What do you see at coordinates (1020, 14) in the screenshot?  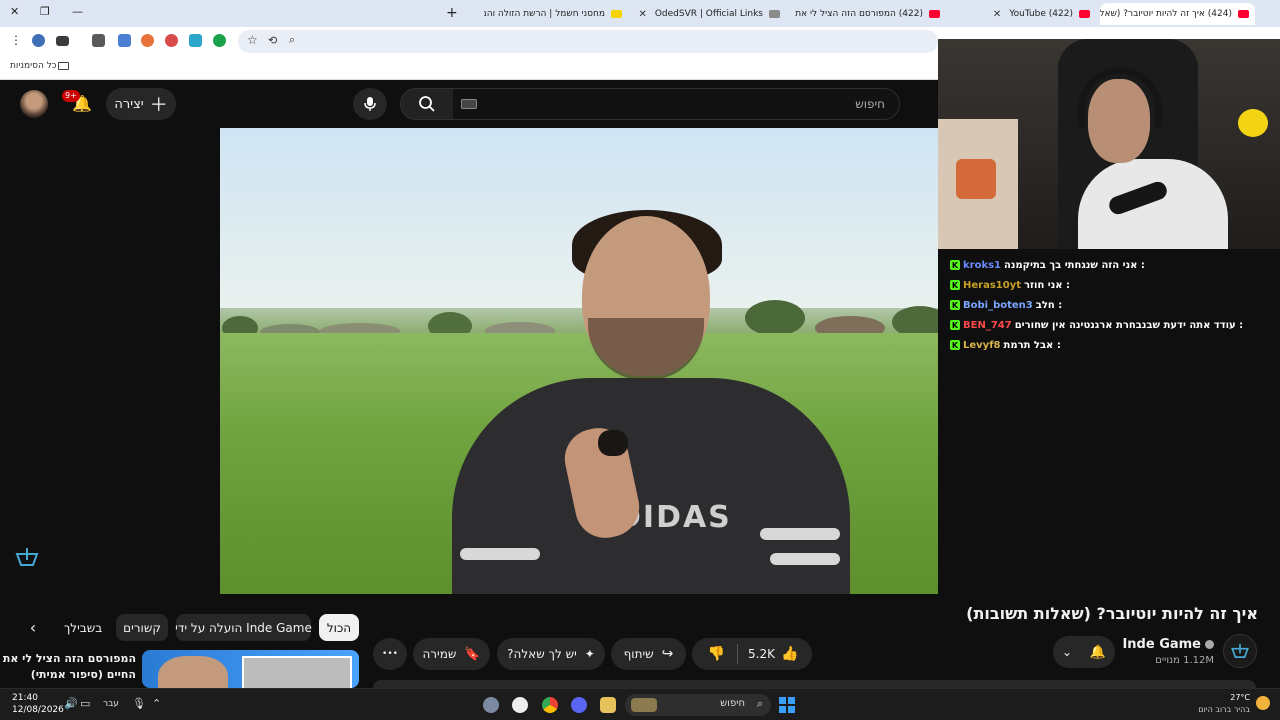 I see `tab-youtube: (422) YouTube ✕` at bounding box center [1020, 14].